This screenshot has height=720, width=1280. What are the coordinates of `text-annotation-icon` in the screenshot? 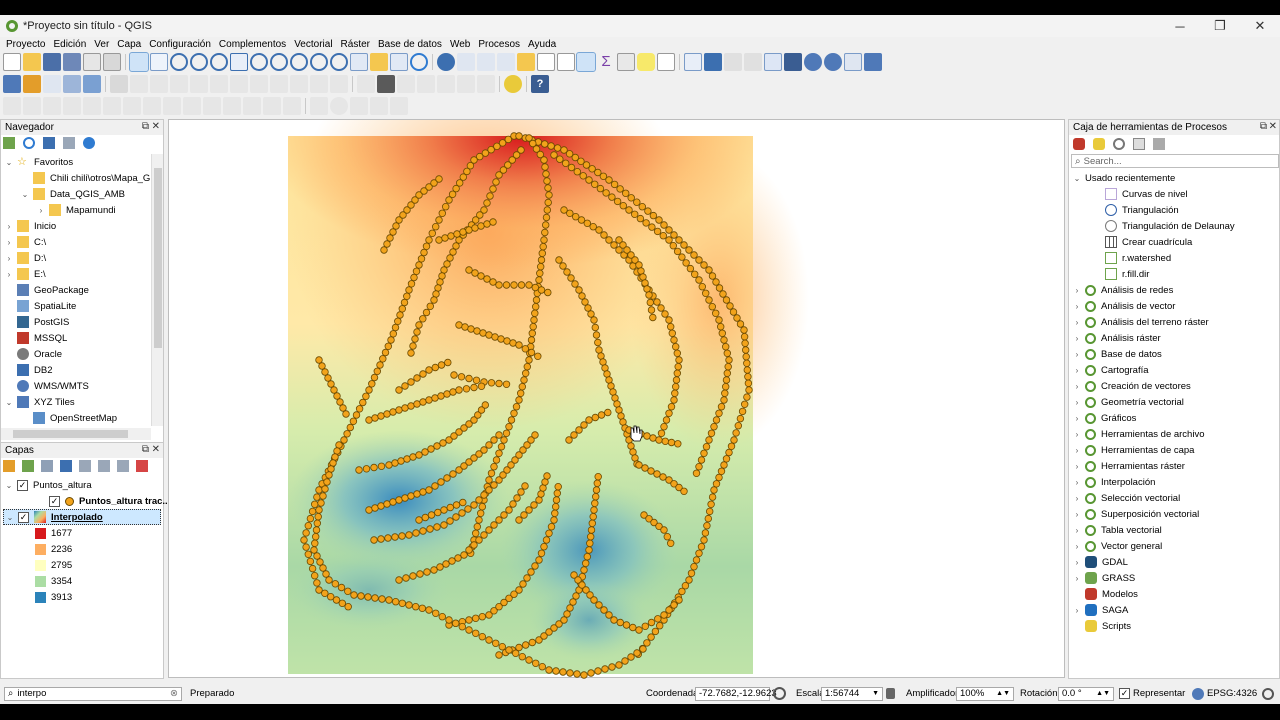 It's located at (666, 62).